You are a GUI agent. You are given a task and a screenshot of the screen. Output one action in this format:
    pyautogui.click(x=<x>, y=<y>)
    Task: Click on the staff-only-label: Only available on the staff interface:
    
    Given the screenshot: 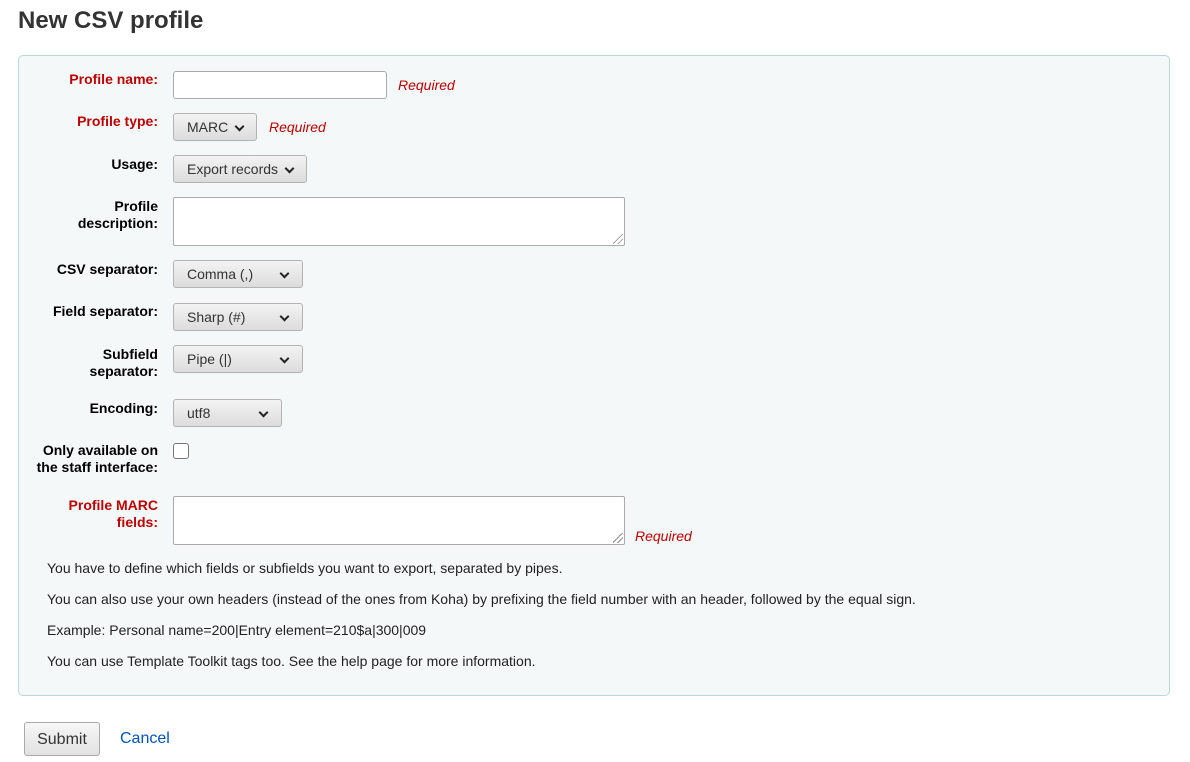 What is the action you would take?
    pyautogui.click(x=97, y=458)
    